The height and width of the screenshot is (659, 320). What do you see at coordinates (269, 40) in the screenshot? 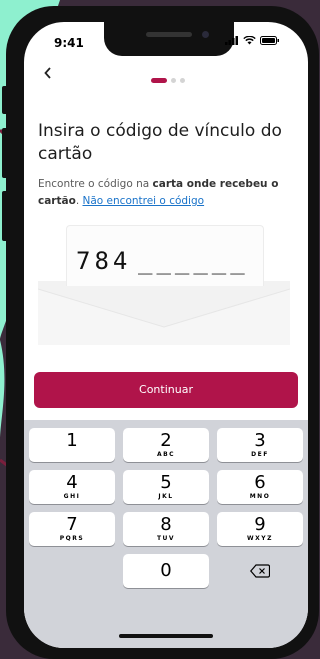
I see `battery-icon` at bounding box center [269, 40].